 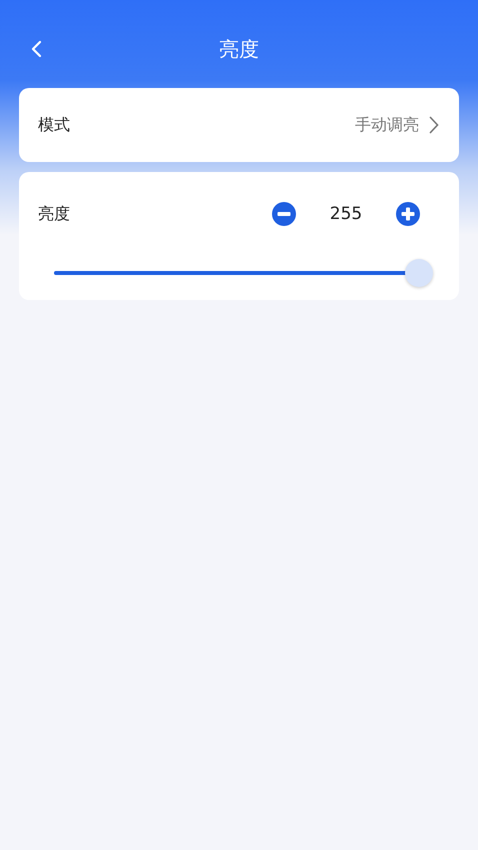 What do you see at coordinates (54, 125) in the screenshot?
I see `mode-label: 模式` at bounding box center [54, 125].